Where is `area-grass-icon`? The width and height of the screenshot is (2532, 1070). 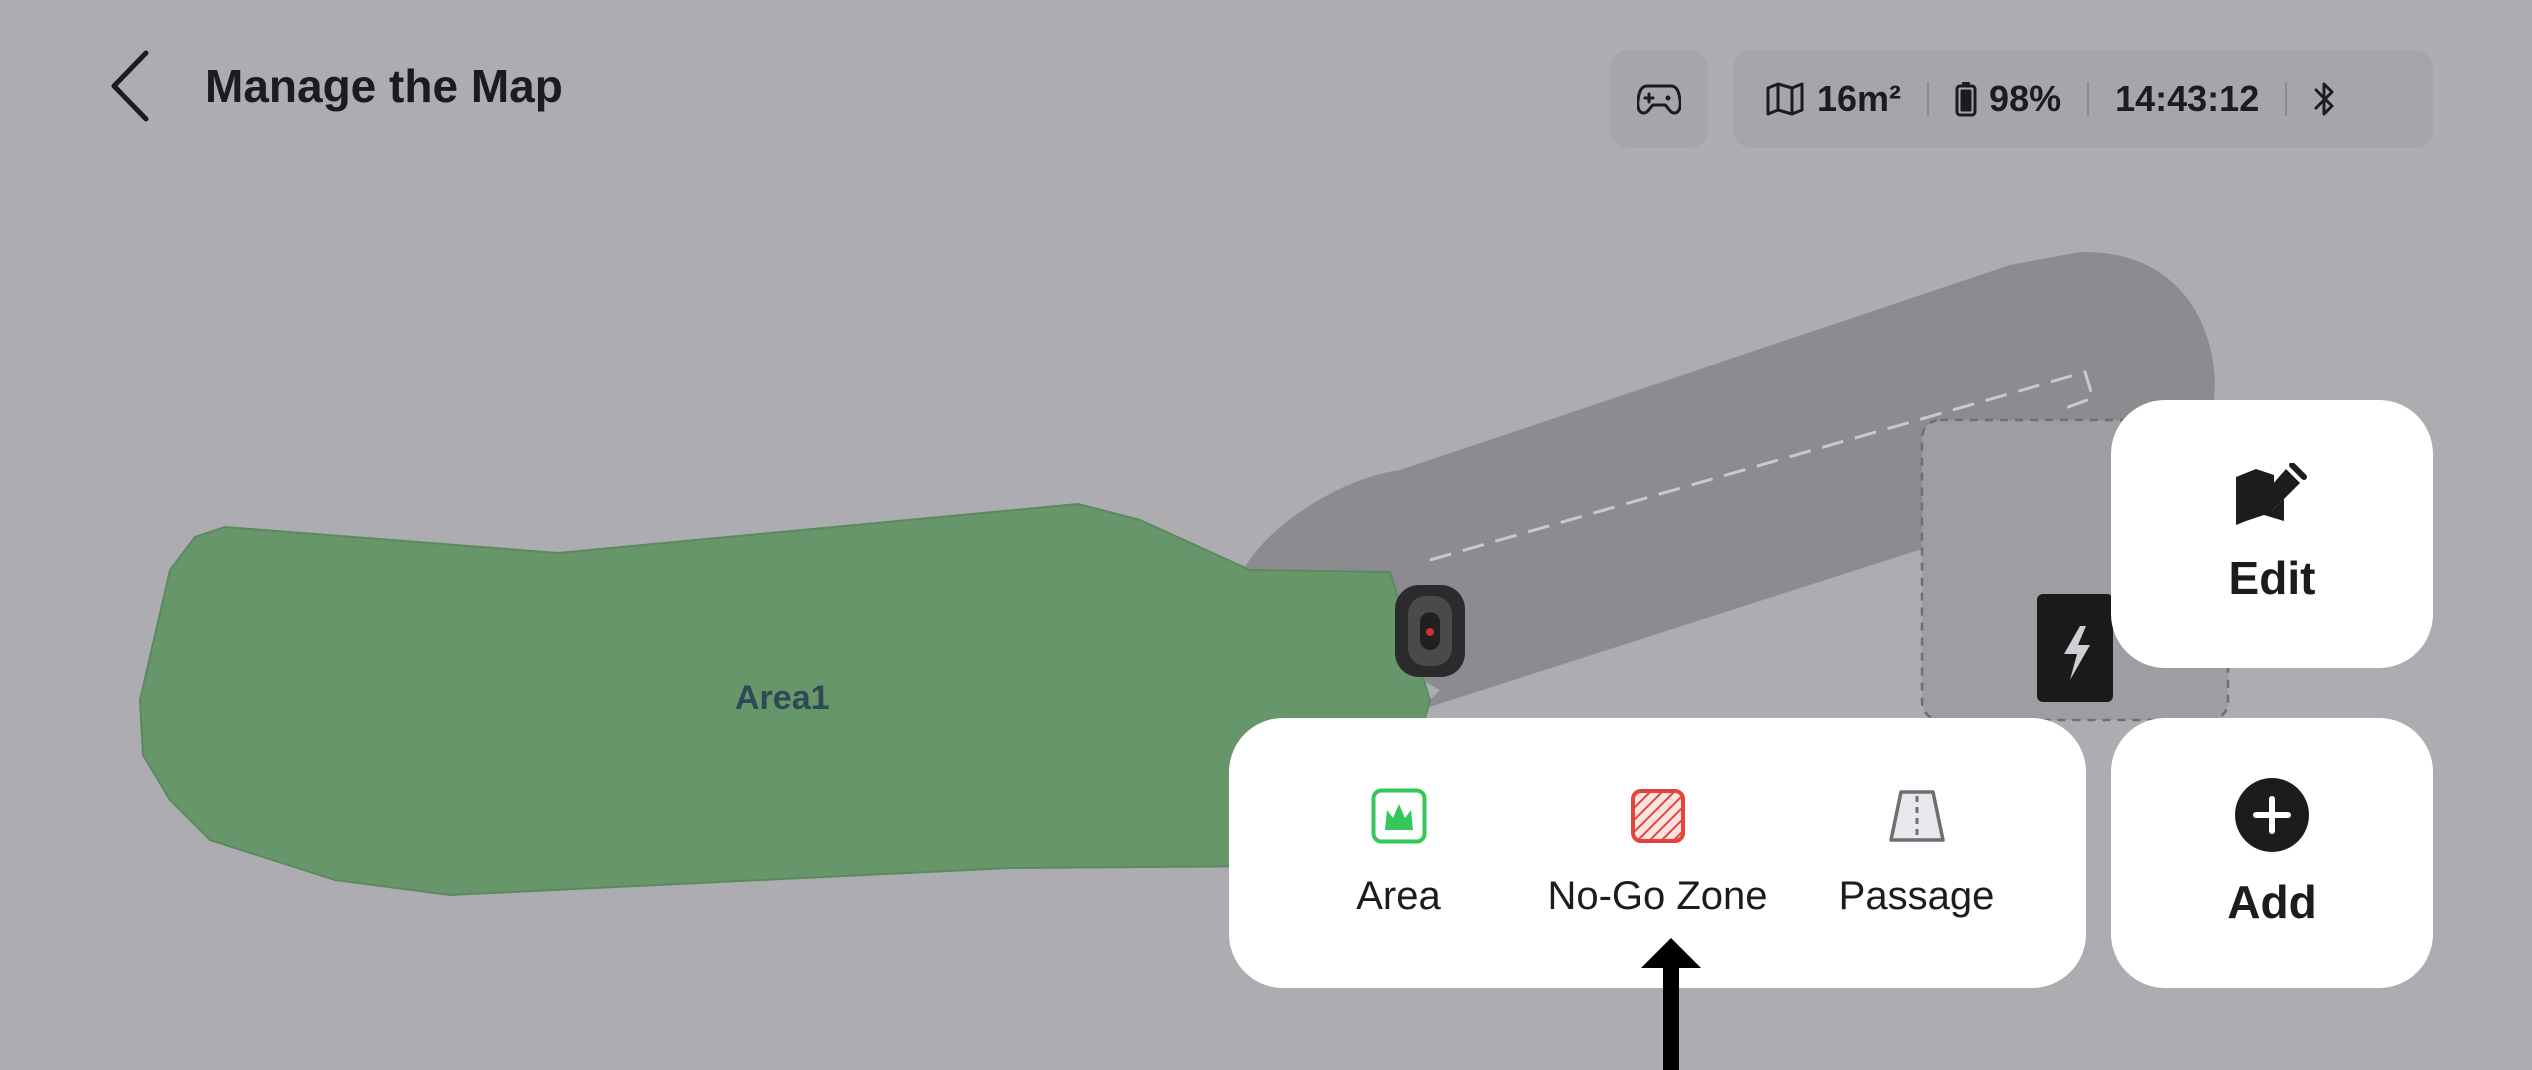
area-grass-icon is located at coordinates (1398, 815).